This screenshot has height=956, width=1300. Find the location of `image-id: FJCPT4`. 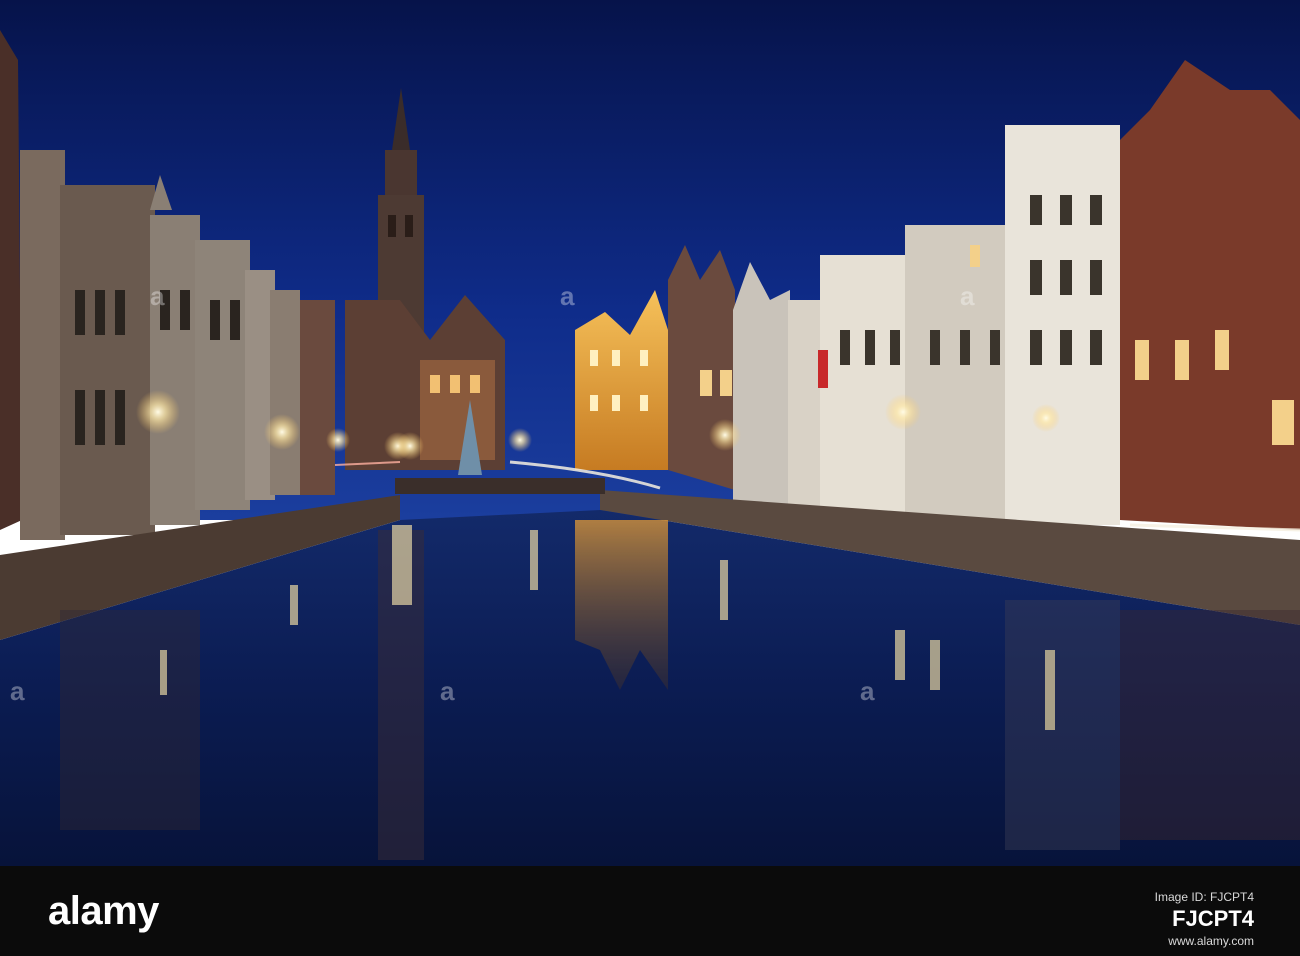

image-id: FJCPT4 is located at coordinates (1213, 918).